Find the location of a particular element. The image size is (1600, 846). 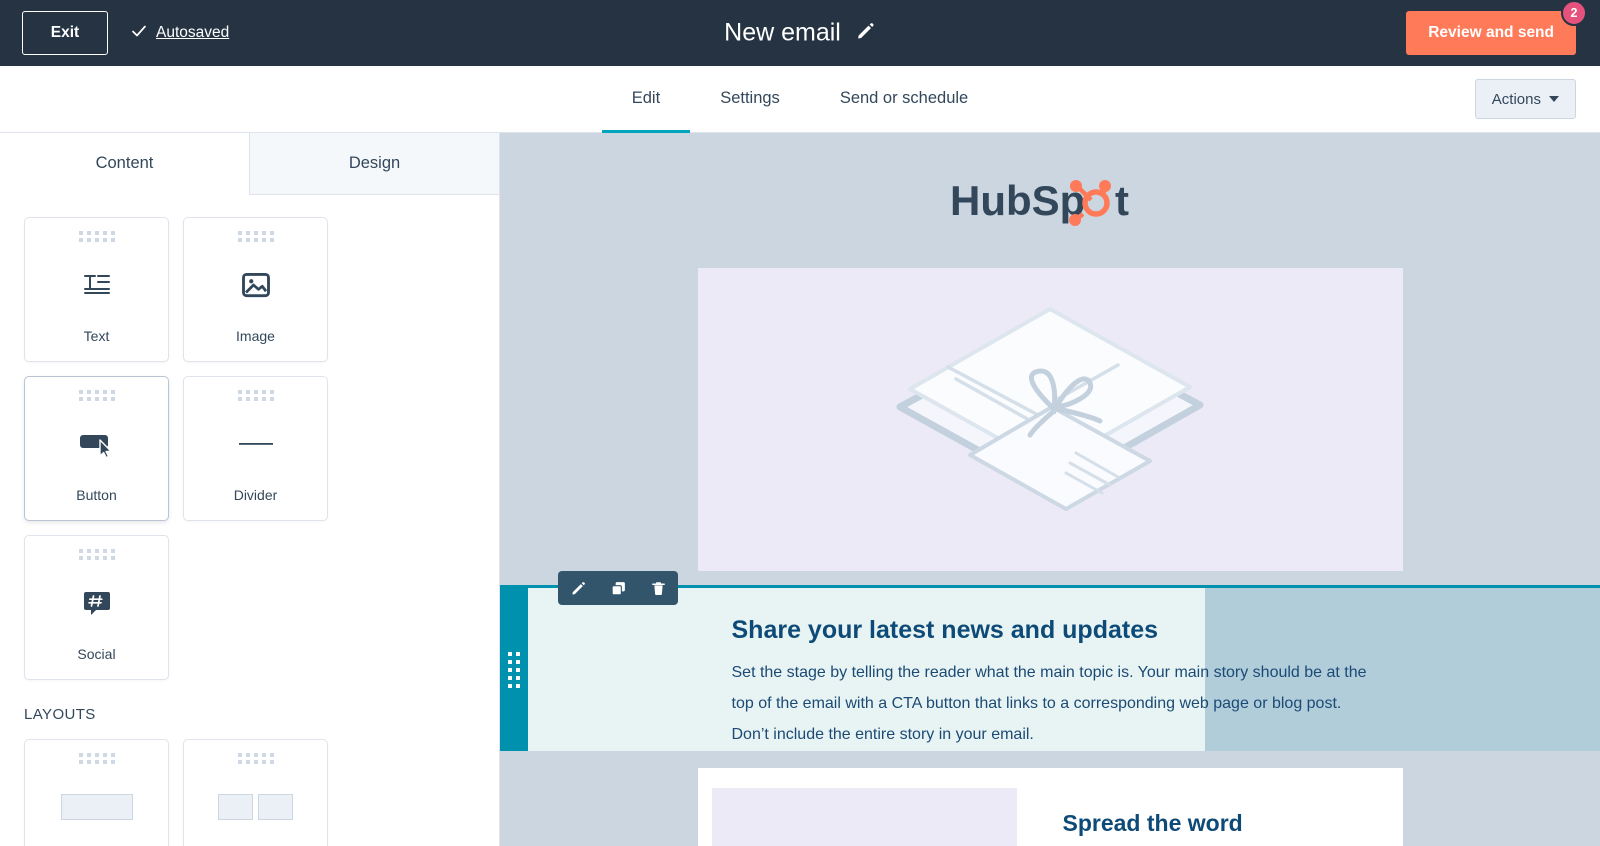

email-two-column-module: Spread the word is located at coordinates (1050, 807).